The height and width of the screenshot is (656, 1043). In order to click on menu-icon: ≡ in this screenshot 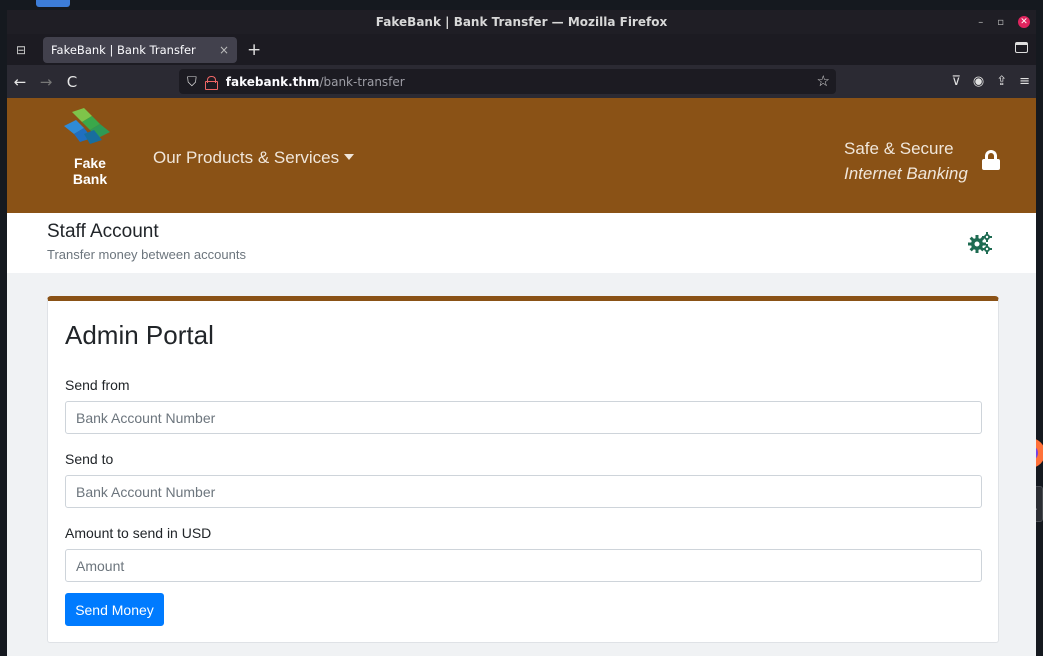, I will do `click(1024, 81)`.